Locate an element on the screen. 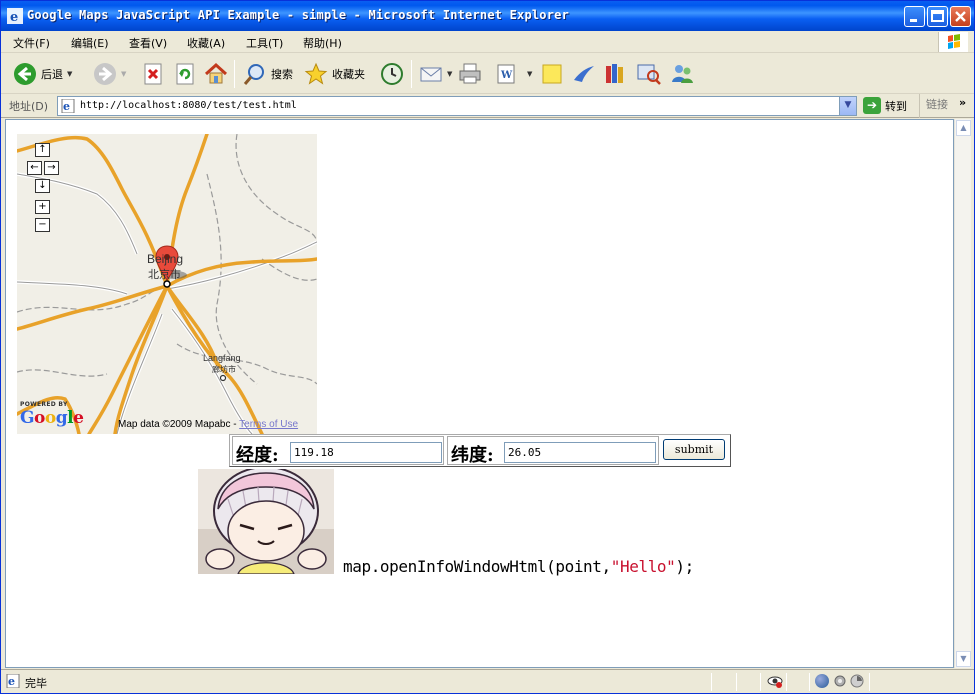  maximize-icon is located at coordinates (937, 16).